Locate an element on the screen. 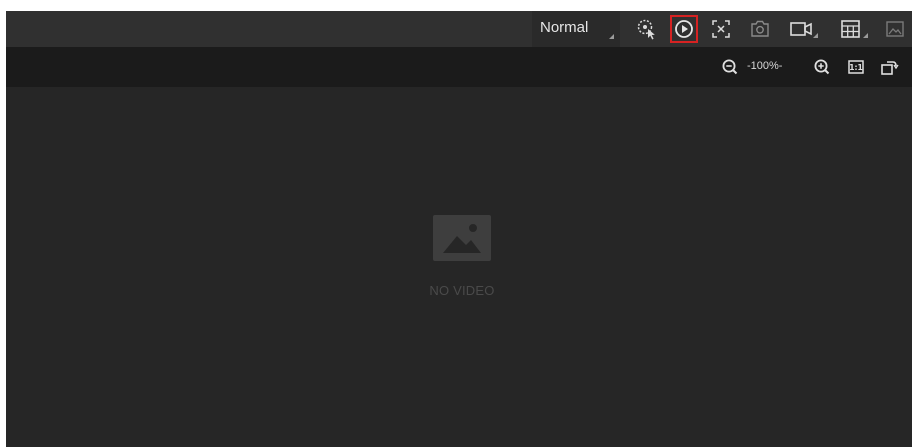  layout-dropdown-arrow-icon is located at coordinates (865, 35).